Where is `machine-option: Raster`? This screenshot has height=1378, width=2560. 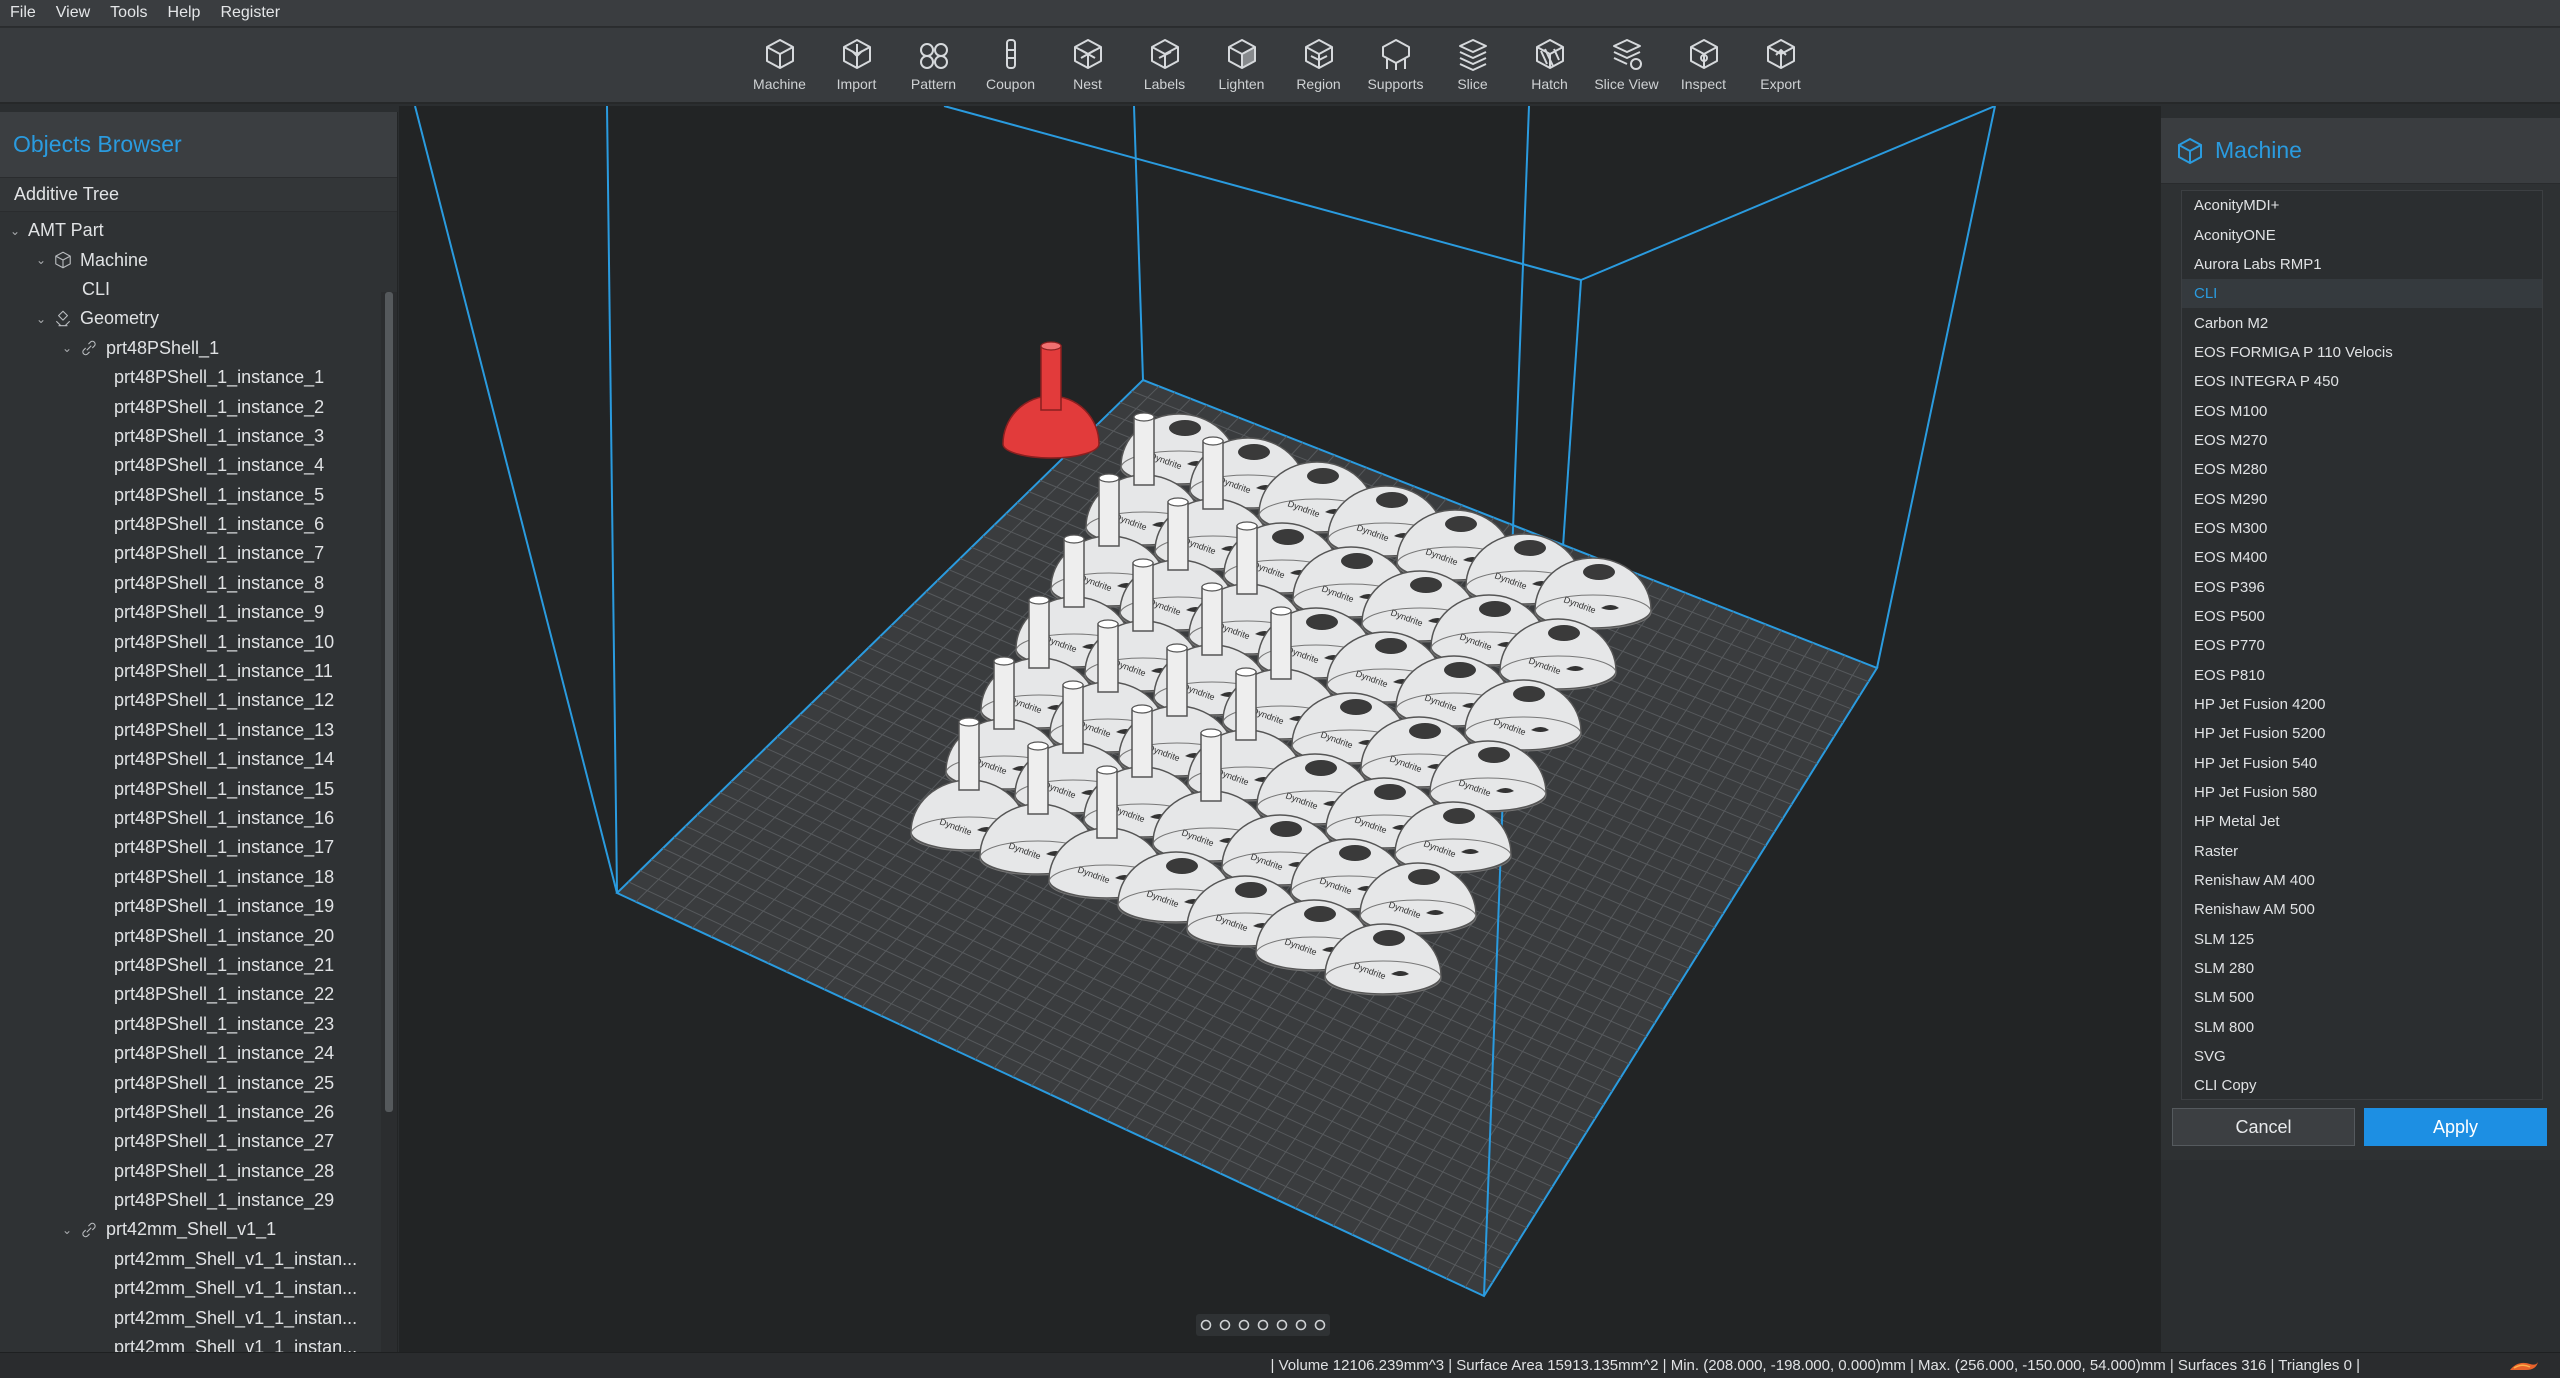 machine-option: Raster is located at coordinates (2362, 851).